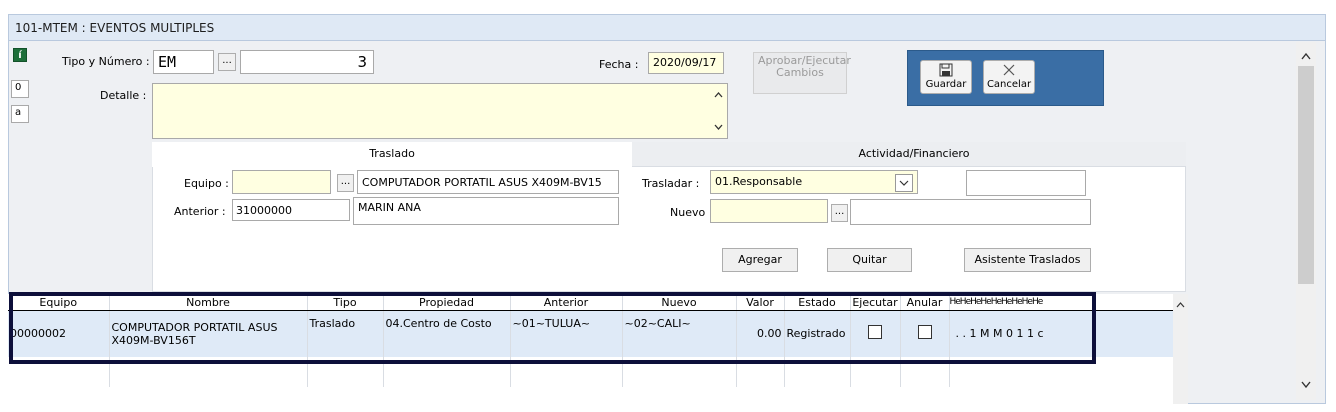  I want to click on aprobar-label: Aprobar/Ejecutar Cambios, so click(804, 66).